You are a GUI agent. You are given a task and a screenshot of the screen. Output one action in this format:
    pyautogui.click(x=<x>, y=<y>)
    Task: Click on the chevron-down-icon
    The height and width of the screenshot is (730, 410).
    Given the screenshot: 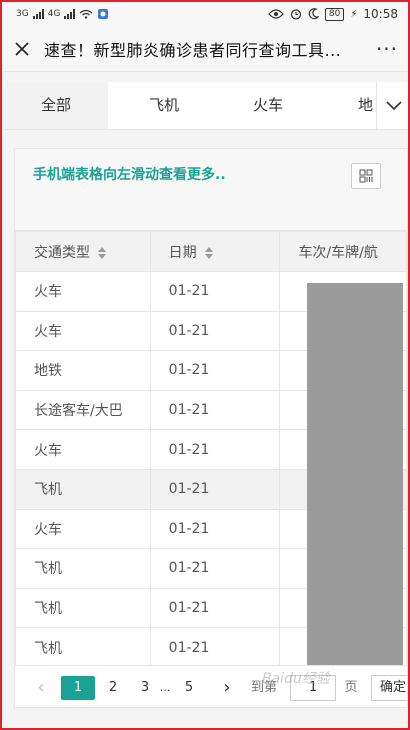 What is the action you would take?
    pyautogui.click(x=393, y=105)
    